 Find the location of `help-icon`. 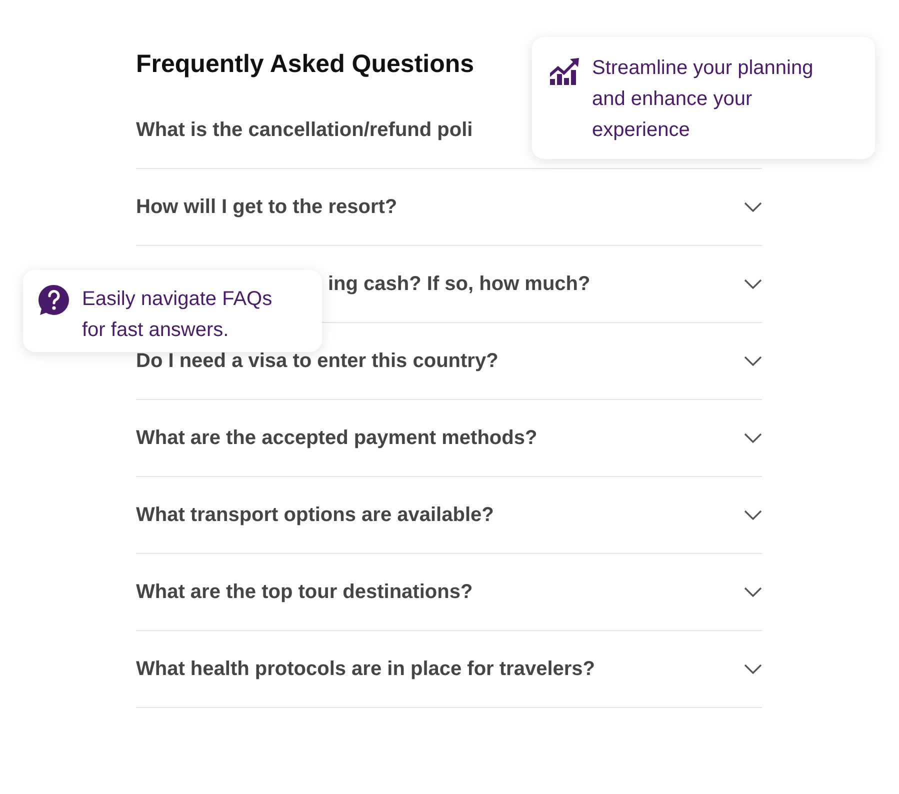

help-icon is located at coordinates (54, 300).